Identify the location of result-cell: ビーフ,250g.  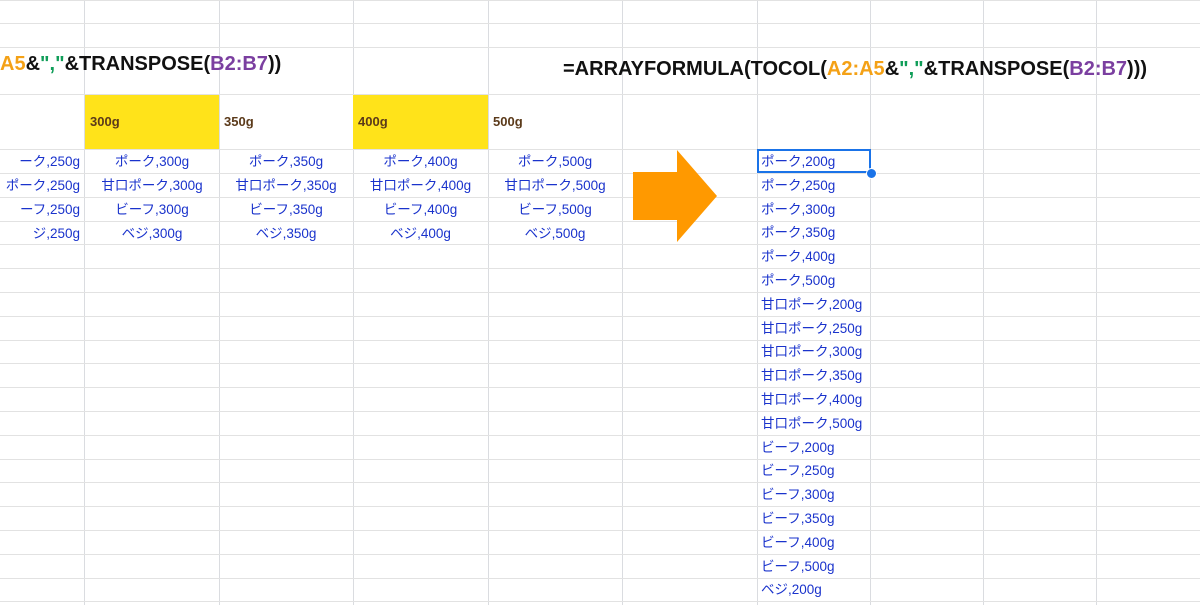
(833, 471).